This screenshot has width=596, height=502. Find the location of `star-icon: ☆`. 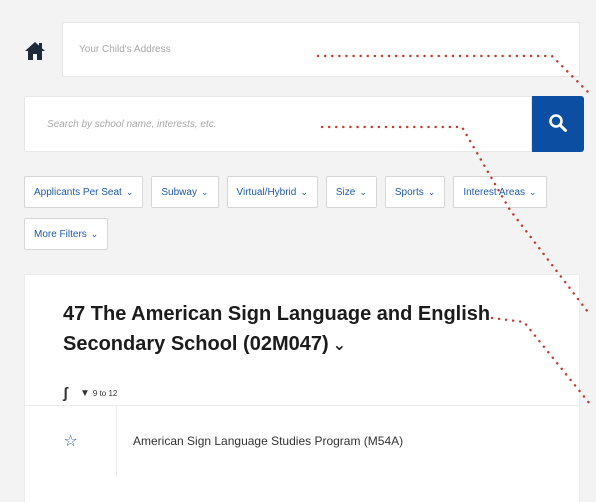

star-icon: ☆ is located at coordinates (71, 441).